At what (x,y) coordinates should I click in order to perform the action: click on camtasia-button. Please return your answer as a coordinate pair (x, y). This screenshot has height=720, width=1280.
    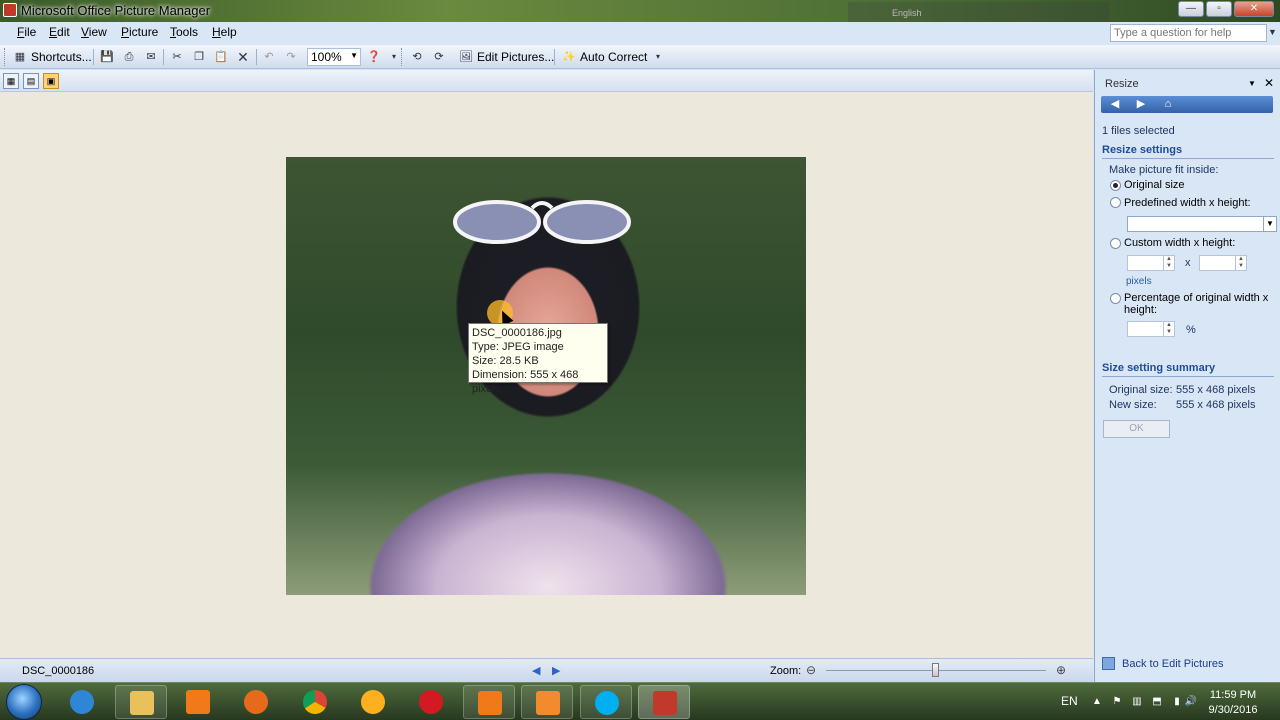
    Looking at the image, I should click on (547, 702).